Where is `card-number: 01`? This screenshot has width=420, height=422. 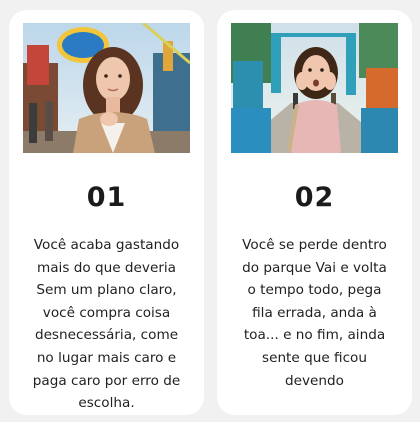 card-number: 01 is located at coordinates (106, 197).